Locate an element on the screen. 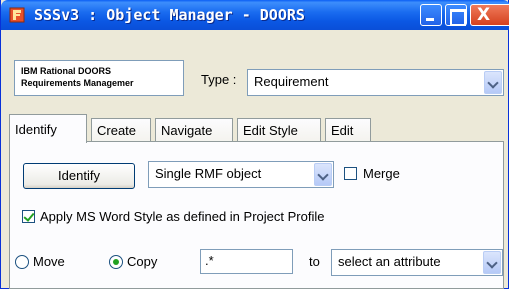 The image size is (509, 289). identify-button: Identify is located at coordinates (79, 176).